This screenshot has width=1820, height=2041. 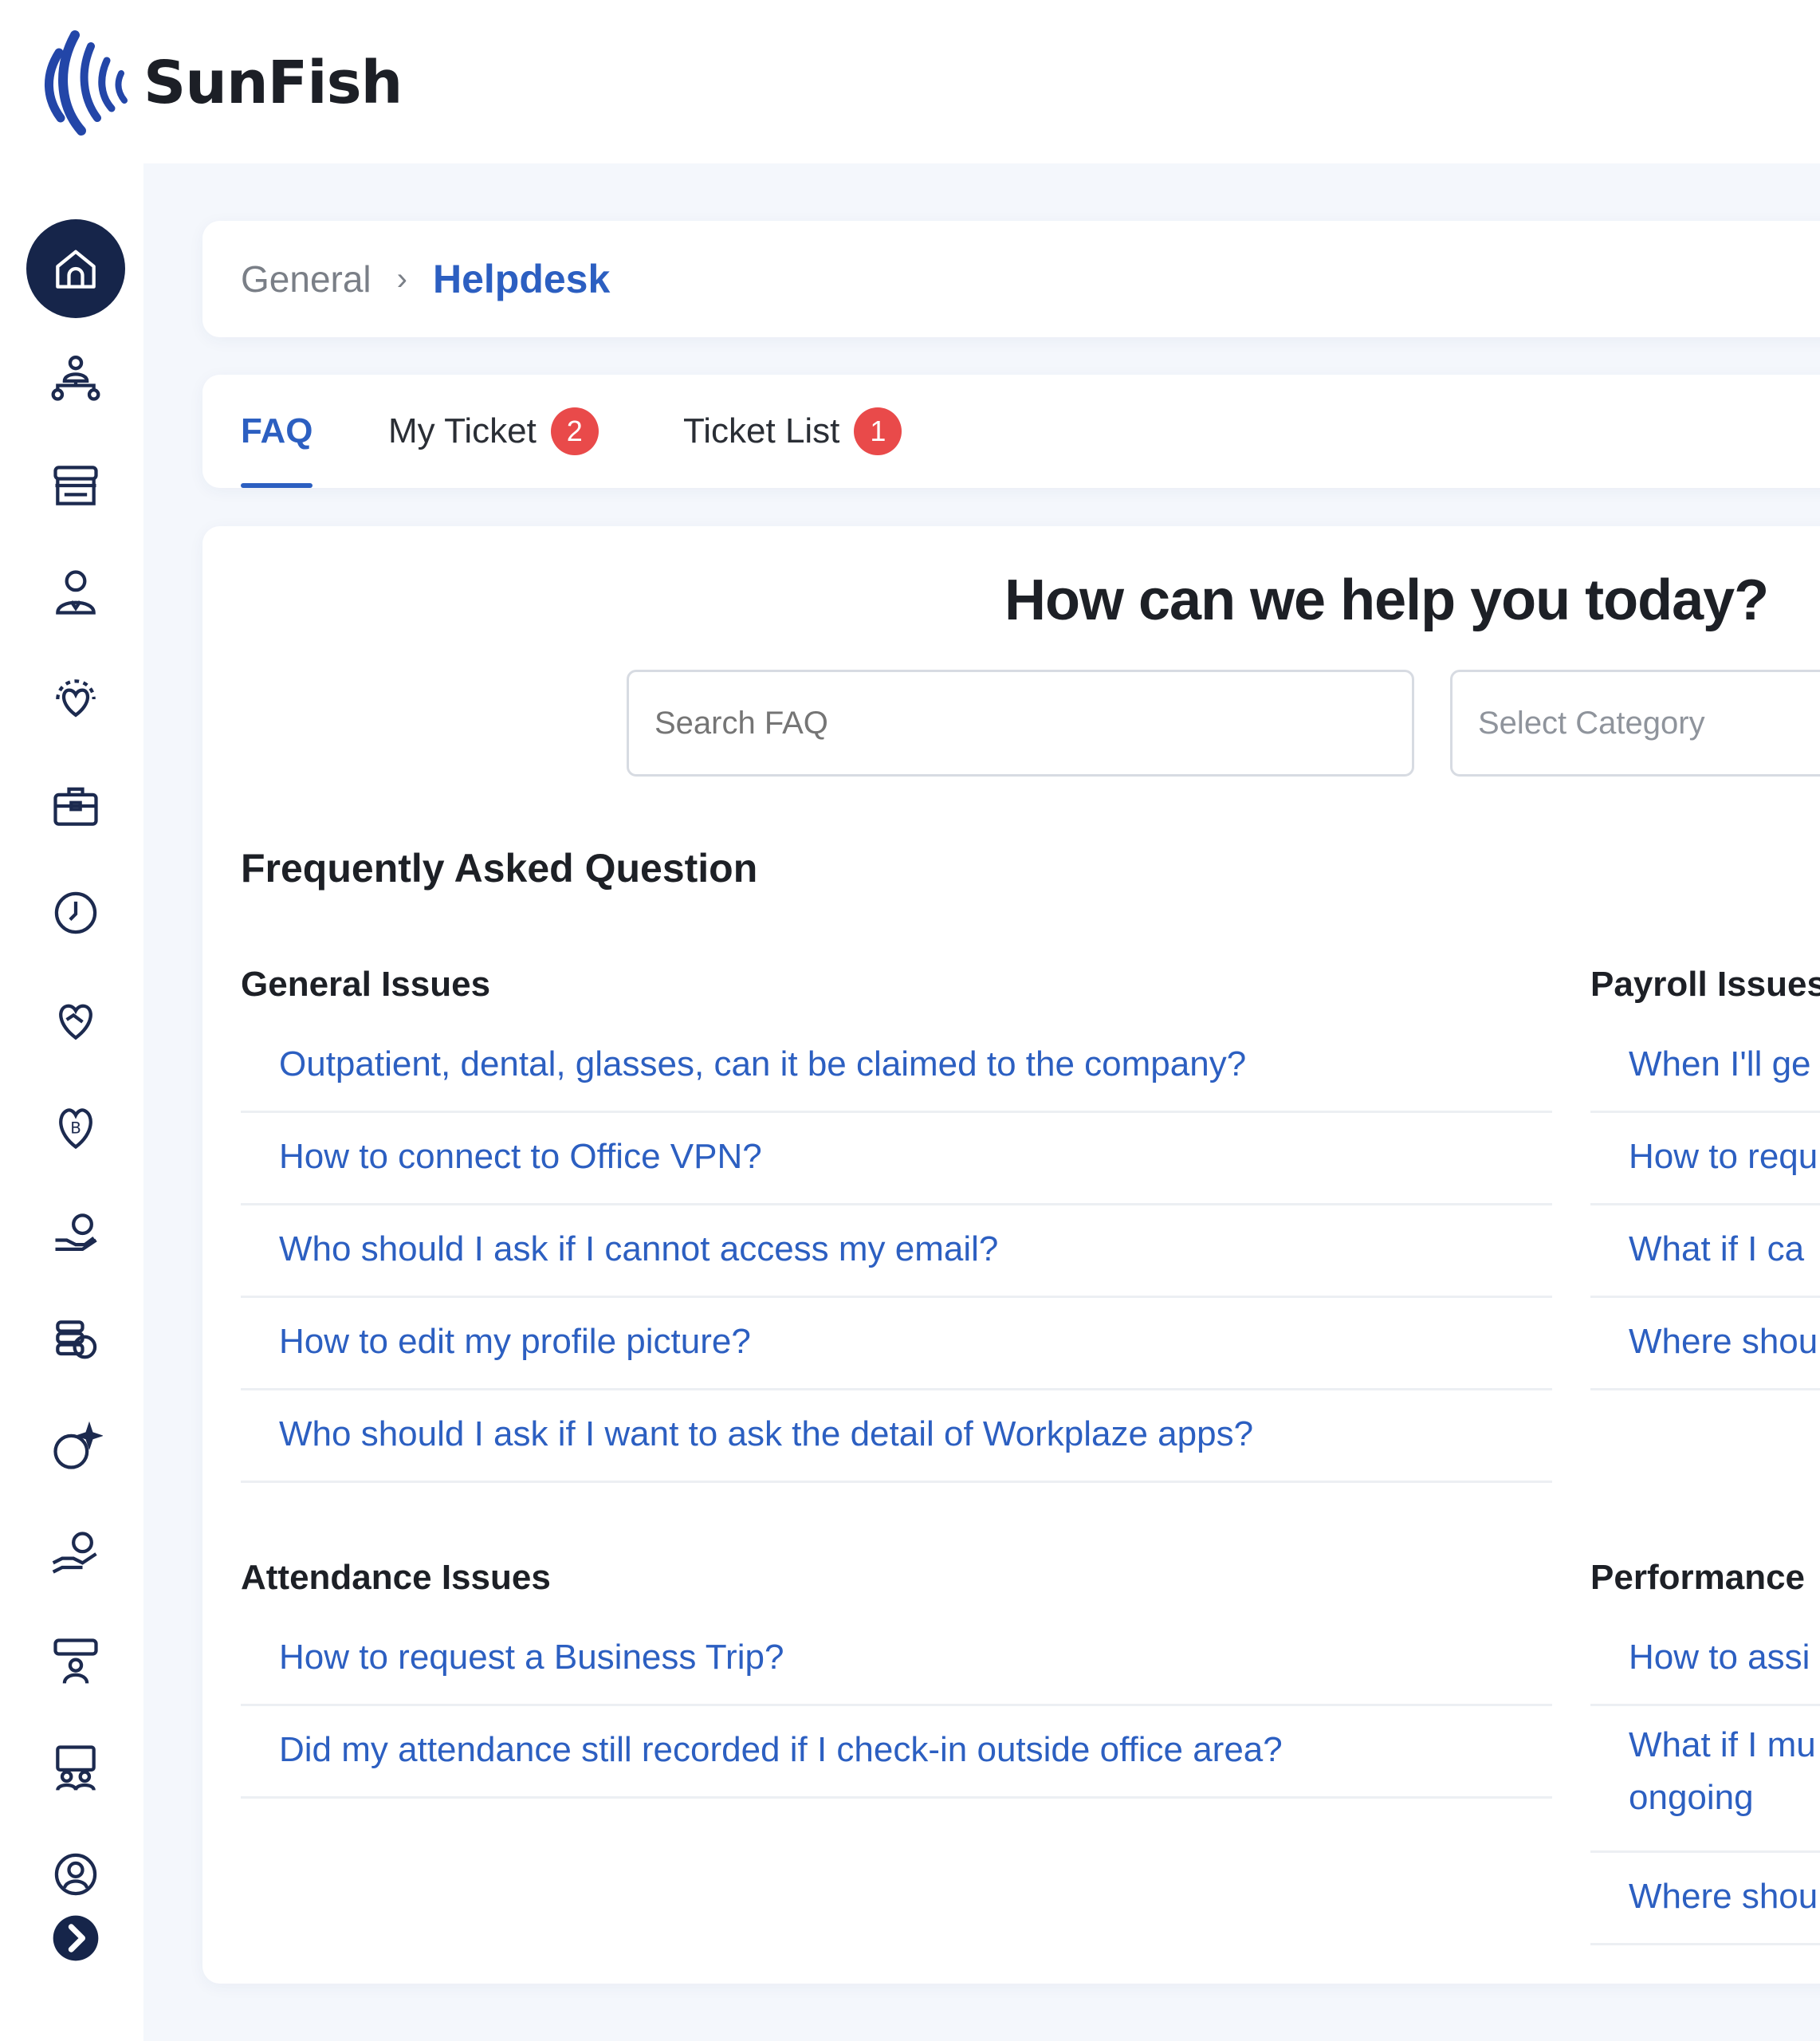 I want to click on faq-link: What if I ca, so click(x=1705, y=1251).